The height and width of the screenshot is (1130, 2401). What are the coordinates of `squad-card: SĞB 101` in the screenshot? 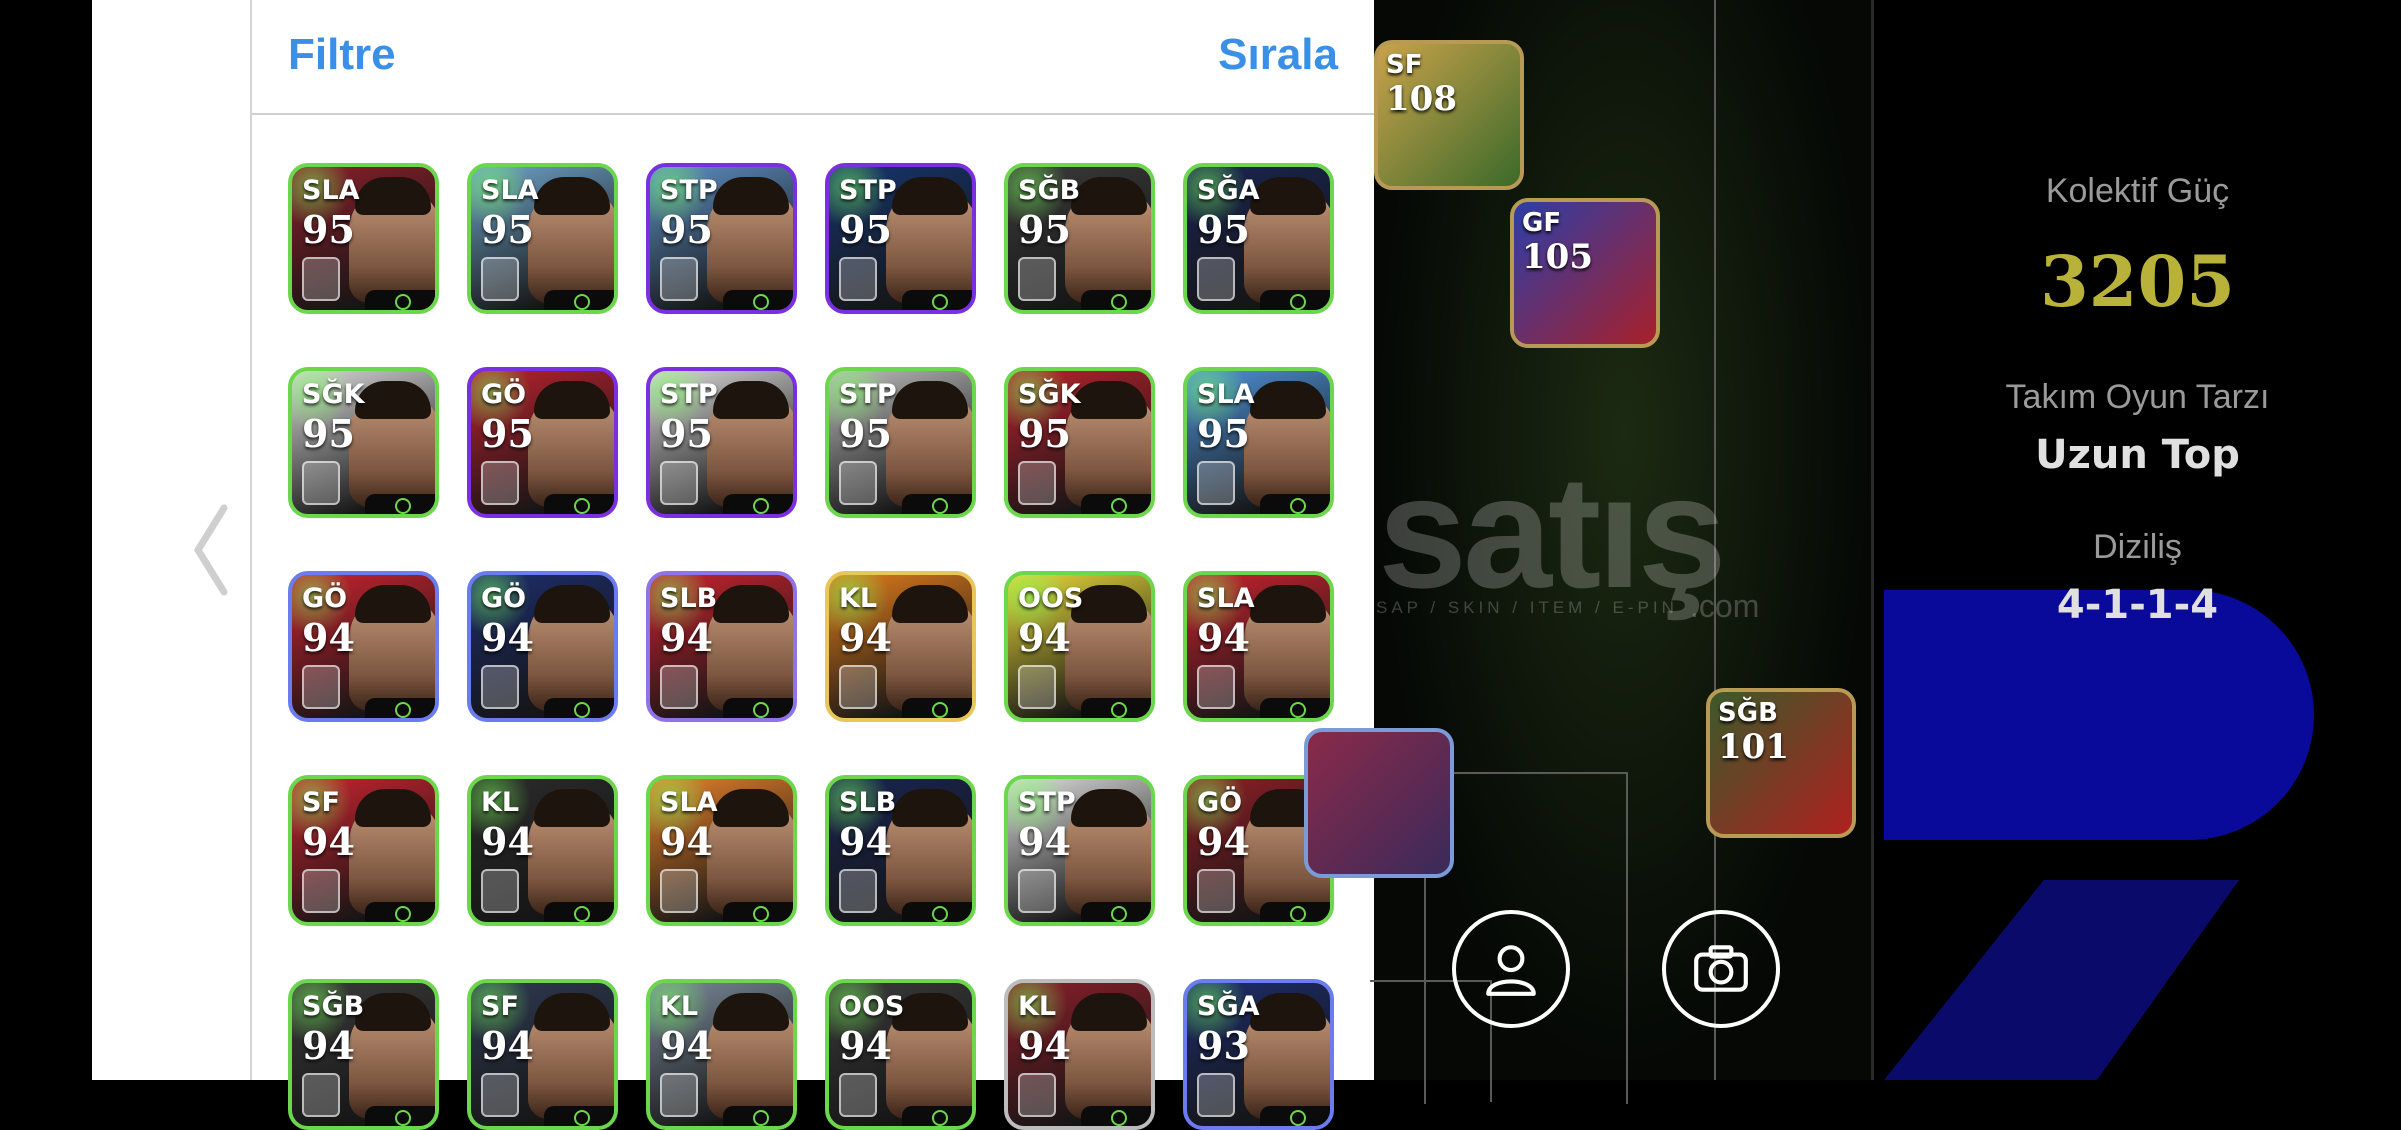 It's located at (1781, 763).